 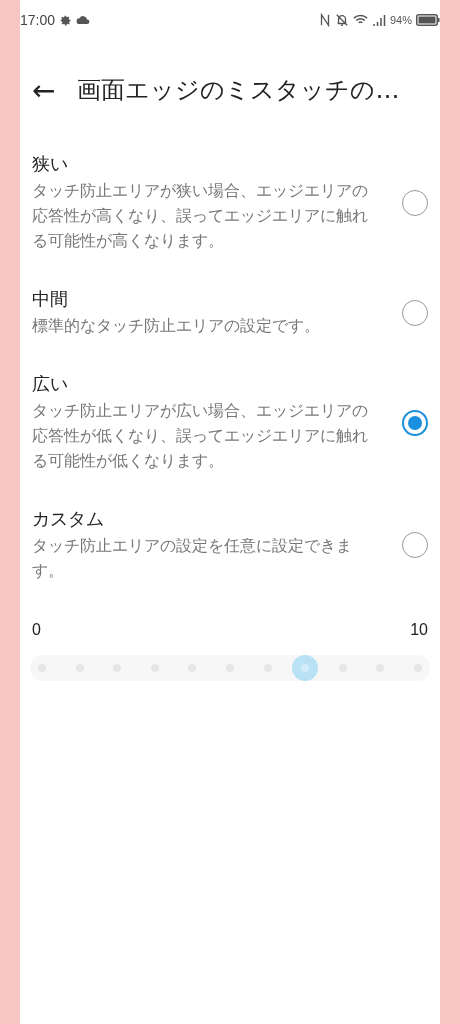 I want to click on option-description: タッチ防止エリアが狭い場合、エッジエリアの応答性が高くなり、誤ってエッジエリアに触れる可能性が高くなります。, so click(x=200, y=216).